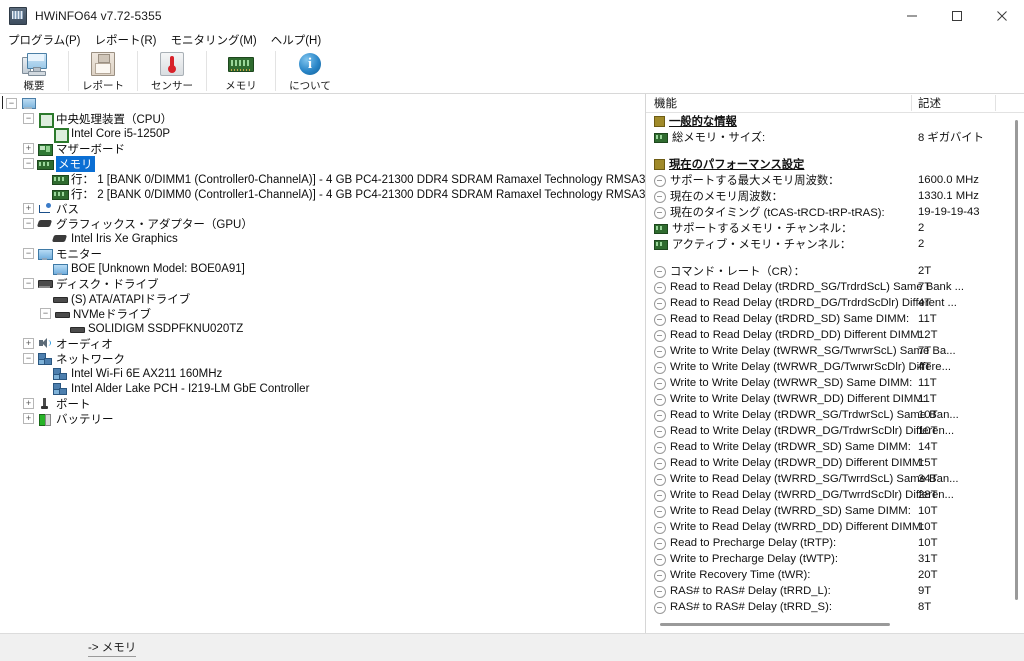  I want to click on details-row: サポートする最大メモリ周波数： 1600.0 MHz, so click(835, 180).